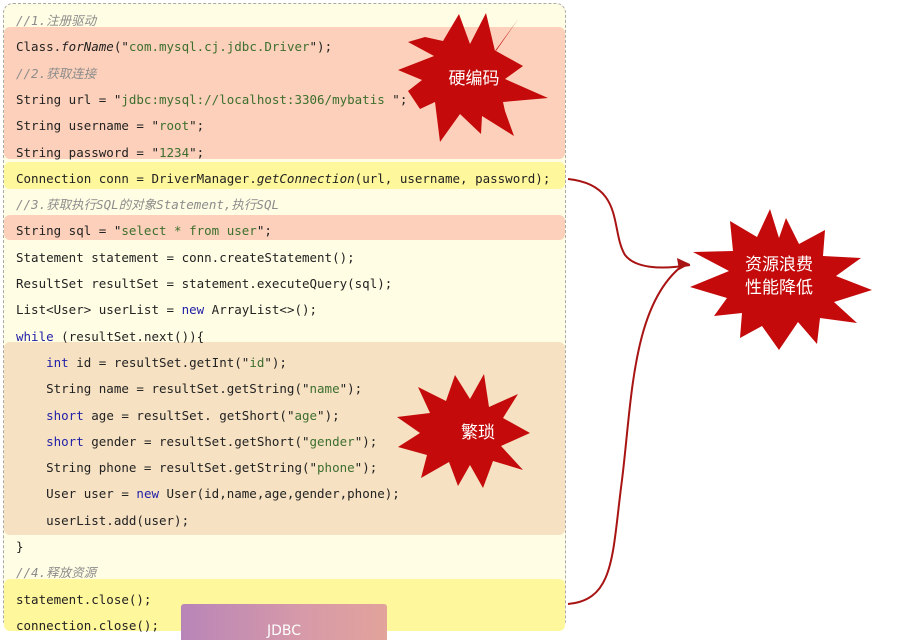 The height and width of the screenshot is (640, 906). What do you see at coordinates (779, 265) in the screenshot?
I see `resource-waste-label-1: 资源浪费` at bounding box center [779, 265].